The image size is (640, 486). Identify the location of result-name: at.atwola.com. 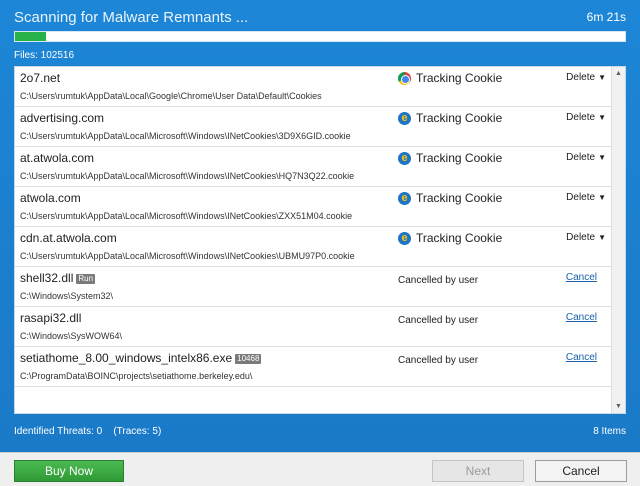
(57, 158).